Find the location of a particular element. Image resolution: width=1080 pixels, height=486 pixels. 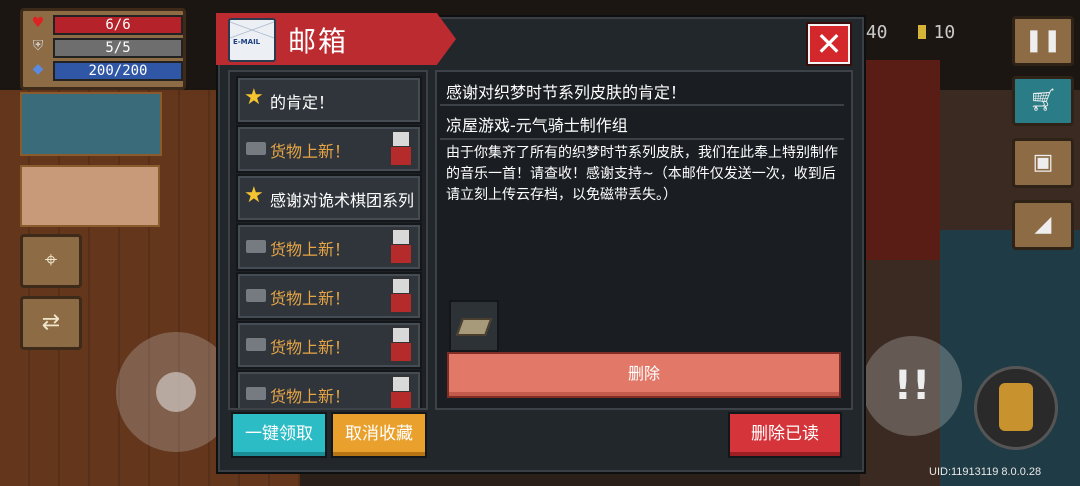

close-icon: ✕ is located at coordinates (829, 44).